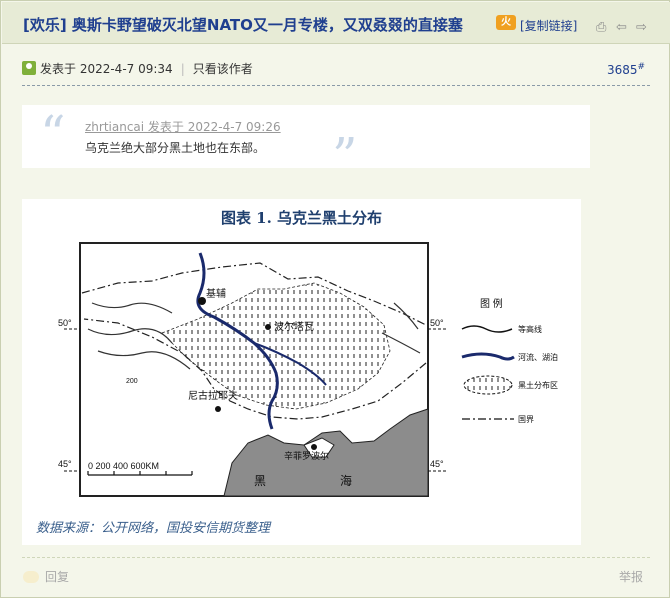  I want to click on quote-close-icon: ”, so click(345, 156).